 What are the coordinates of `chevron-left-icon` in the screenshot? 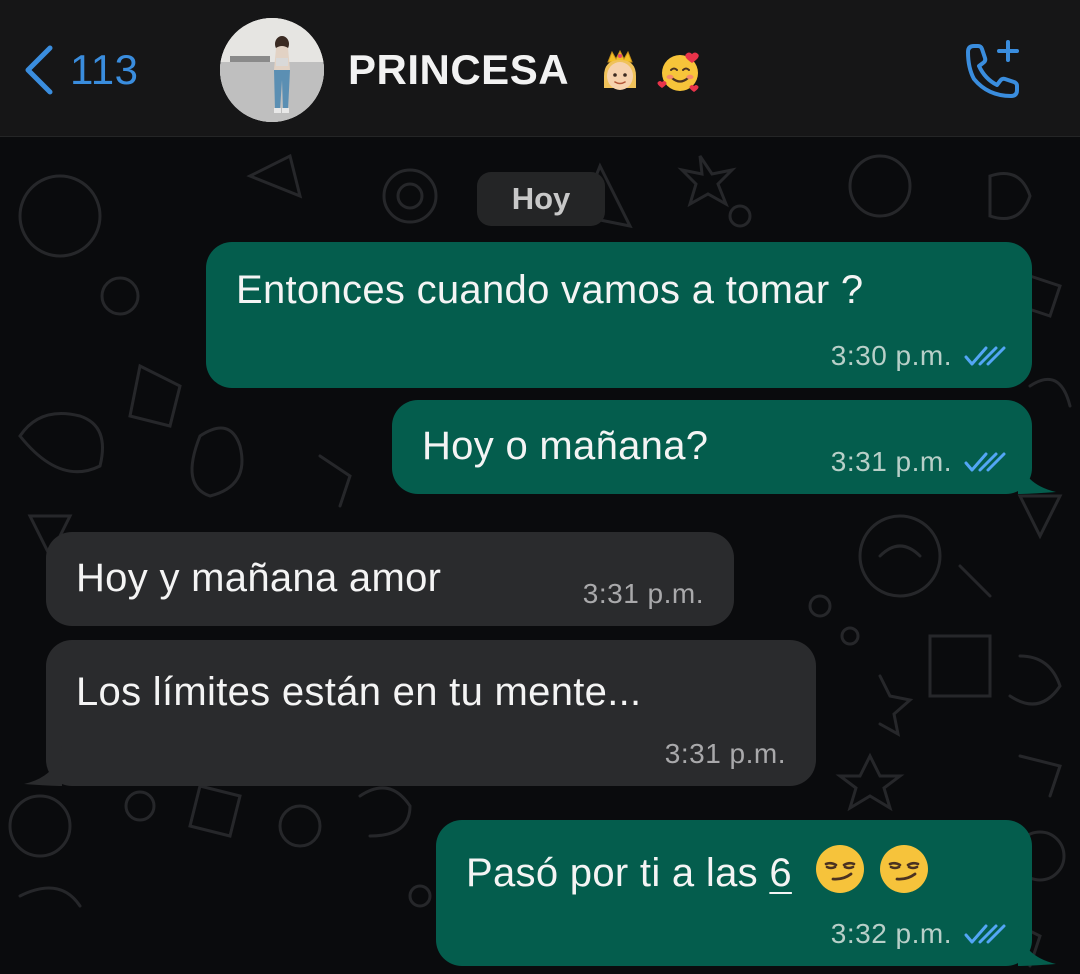 It's located at (39, 70).